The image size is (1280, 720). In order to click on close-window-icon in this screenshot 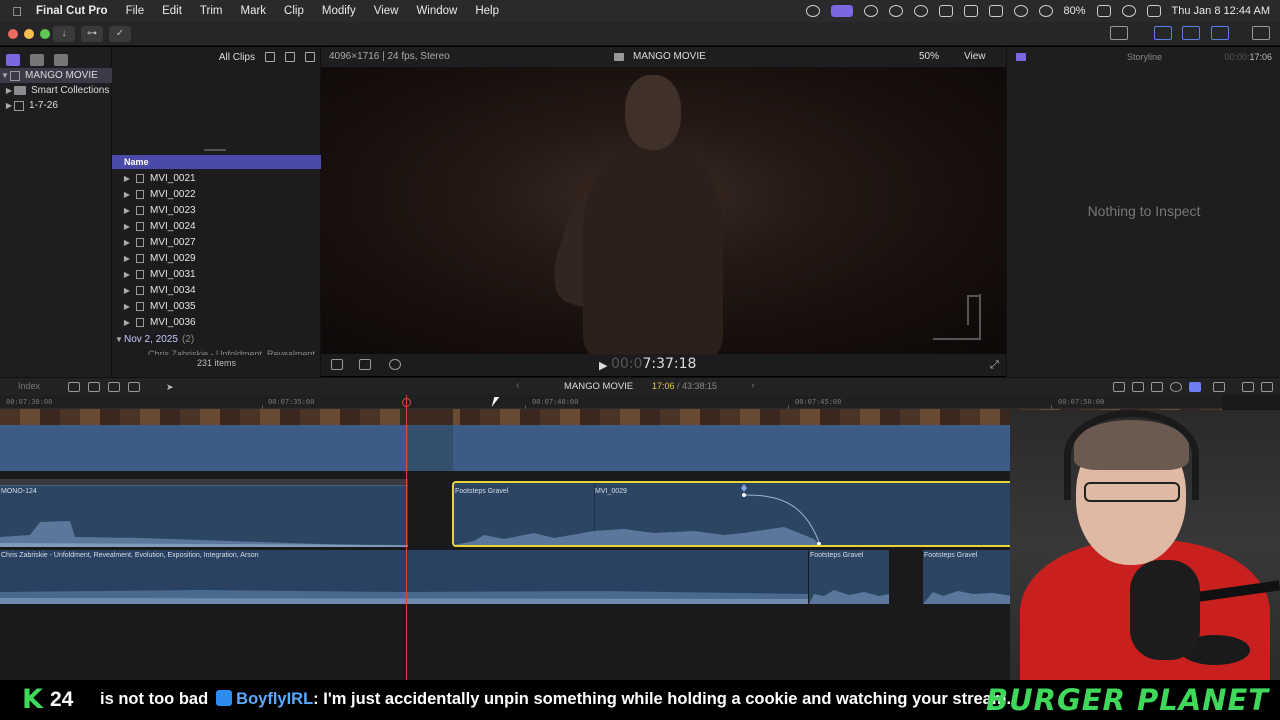, I will do `click(13, 34)`.